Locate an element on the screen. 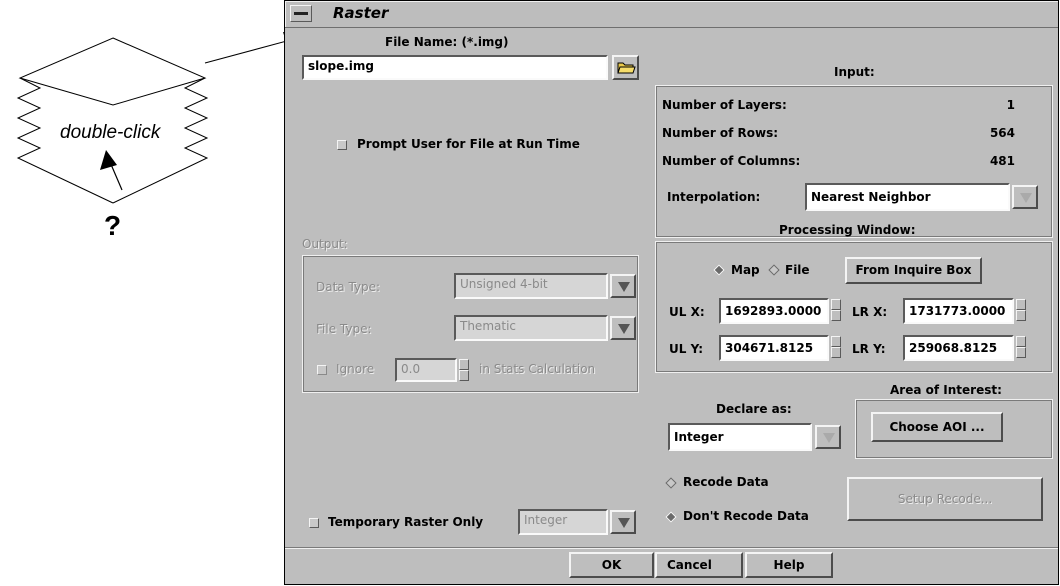 Image resolution: width=1060 pixels, height=586 pixels. lrx-spinner is located at coordinates (1021, 310).